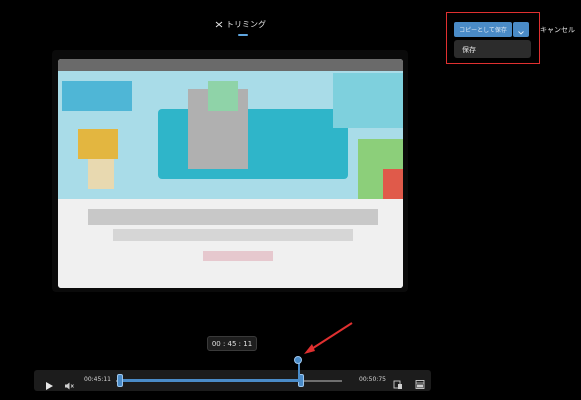  Describe the element at coordinates (211, 380) in the screenshot. I see `trim-range` at that location.